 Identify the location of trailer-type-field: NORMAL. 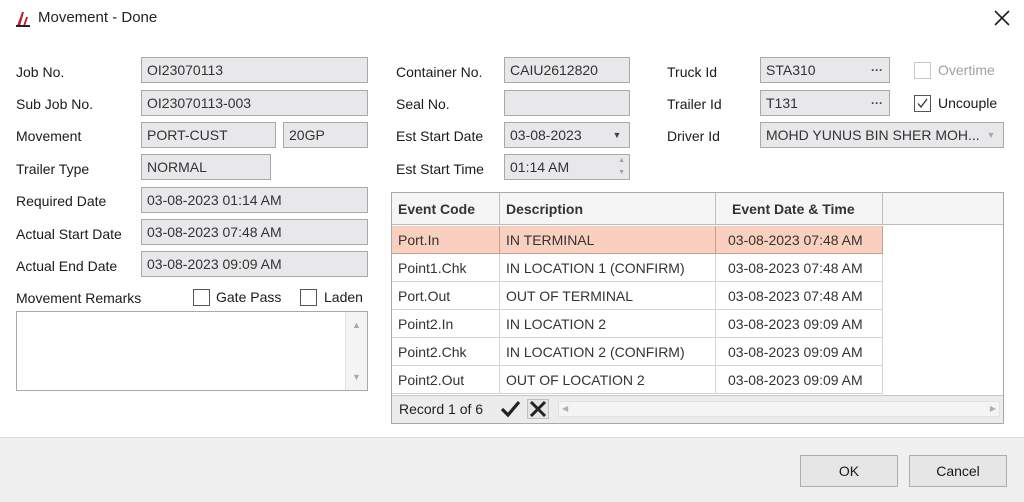
(206, 167).